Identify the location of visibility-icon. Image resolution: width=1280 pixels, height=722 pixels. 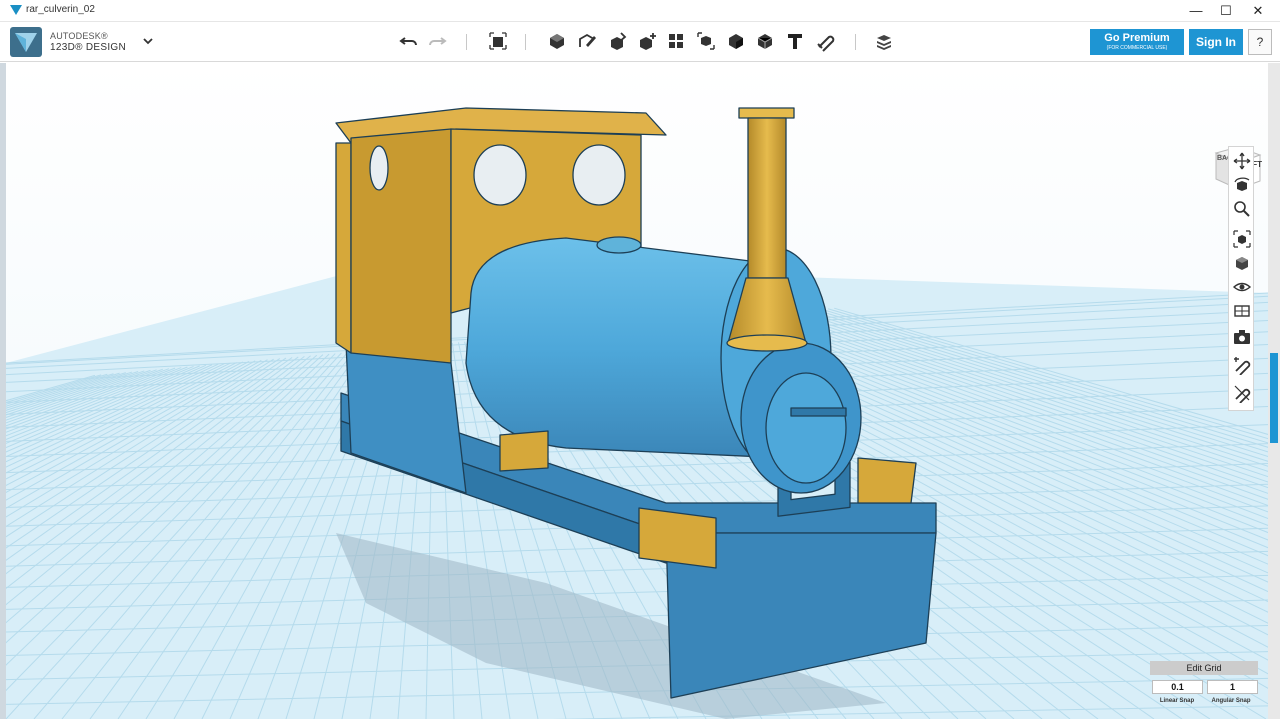
(1242, 287).